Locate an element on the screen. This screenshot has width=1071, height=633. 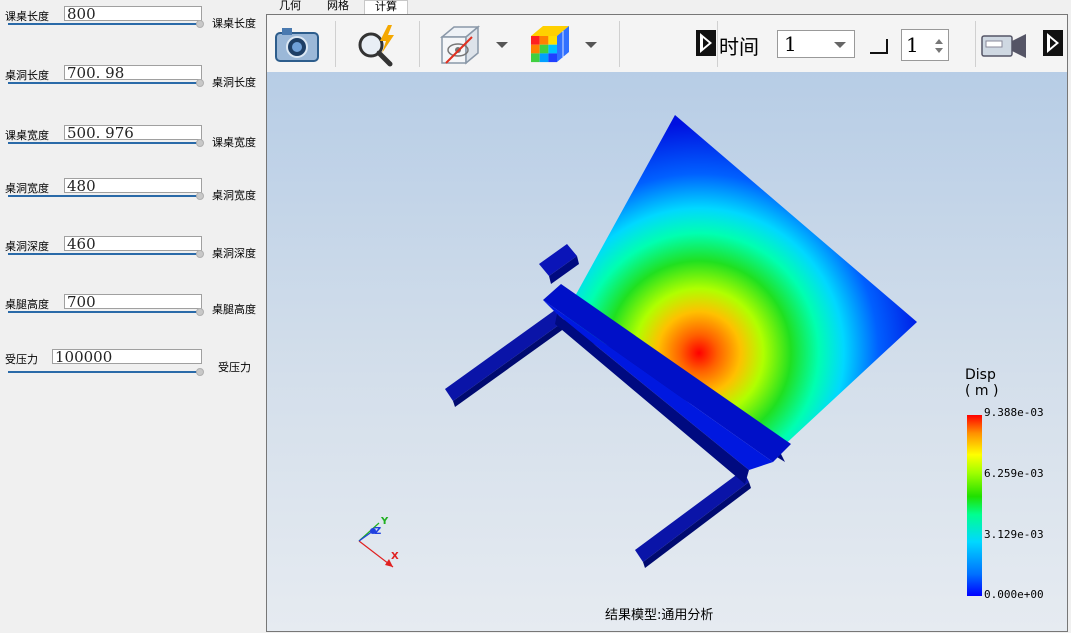
hole-width-slider is located at coordinates (106, 196).